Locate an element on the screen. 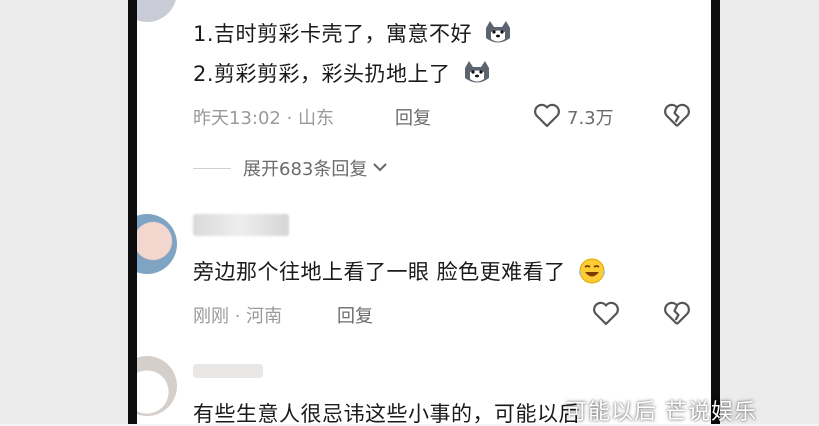 Image resolution: width=819 pixels, height=426 pixels. right-background is located at coordinates (769, 212).